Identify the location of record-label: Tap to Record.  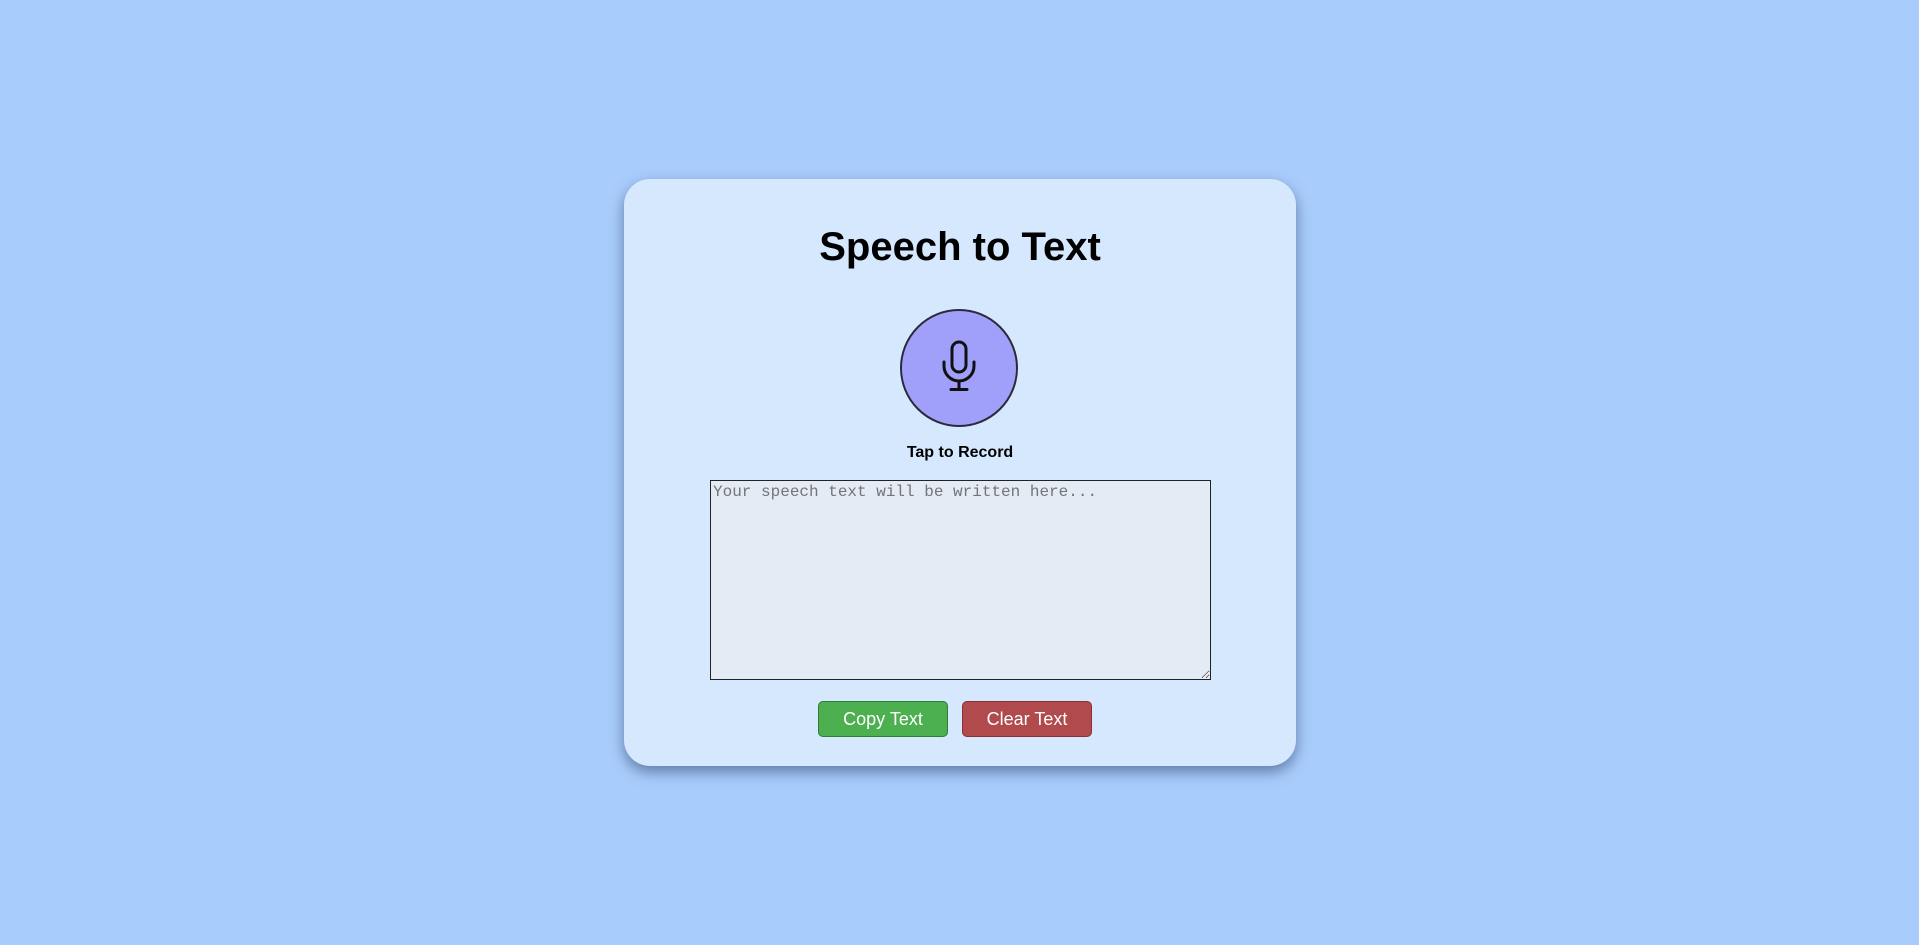
(960, 452).